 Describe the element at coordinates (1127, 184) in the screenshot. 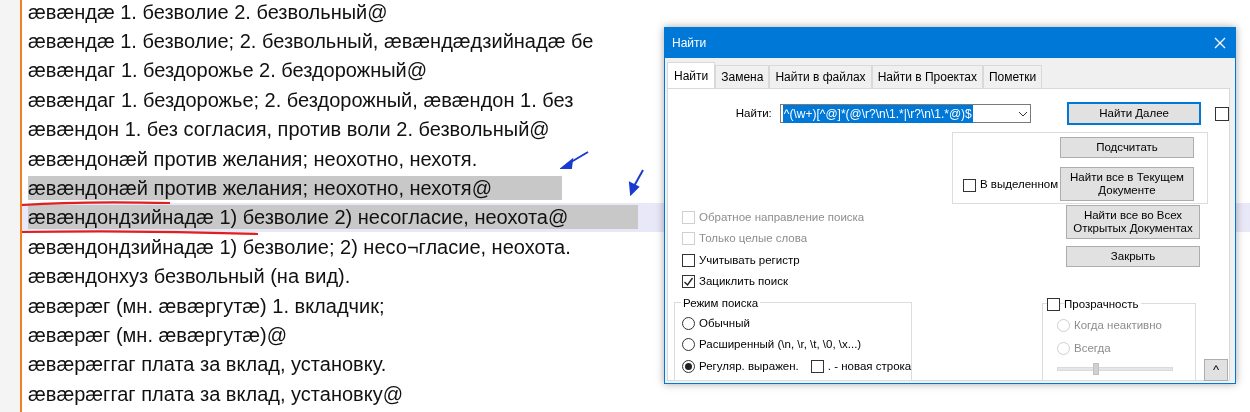

I see `find-all-button: Найти все в Текущем Документе` at that location.